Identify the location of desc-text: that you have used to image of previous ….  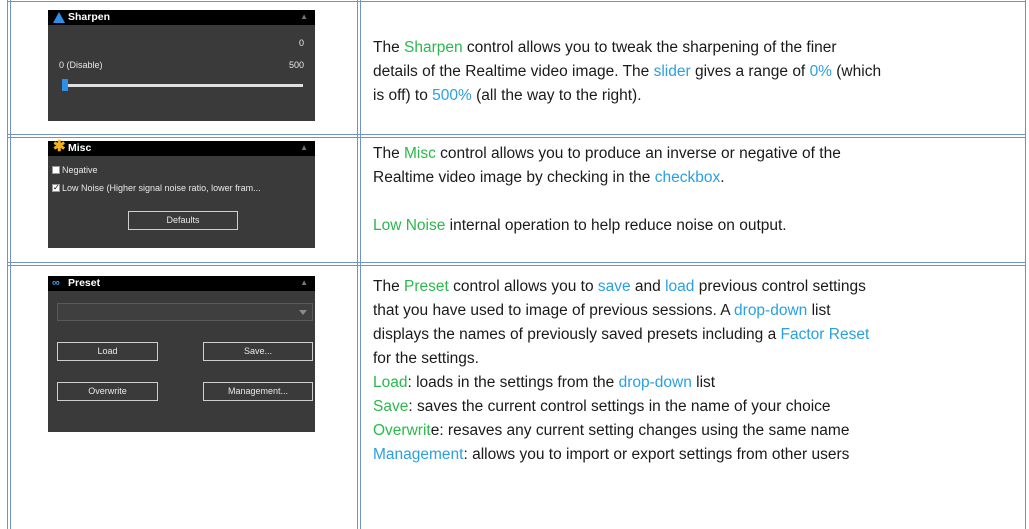
(554, 310).